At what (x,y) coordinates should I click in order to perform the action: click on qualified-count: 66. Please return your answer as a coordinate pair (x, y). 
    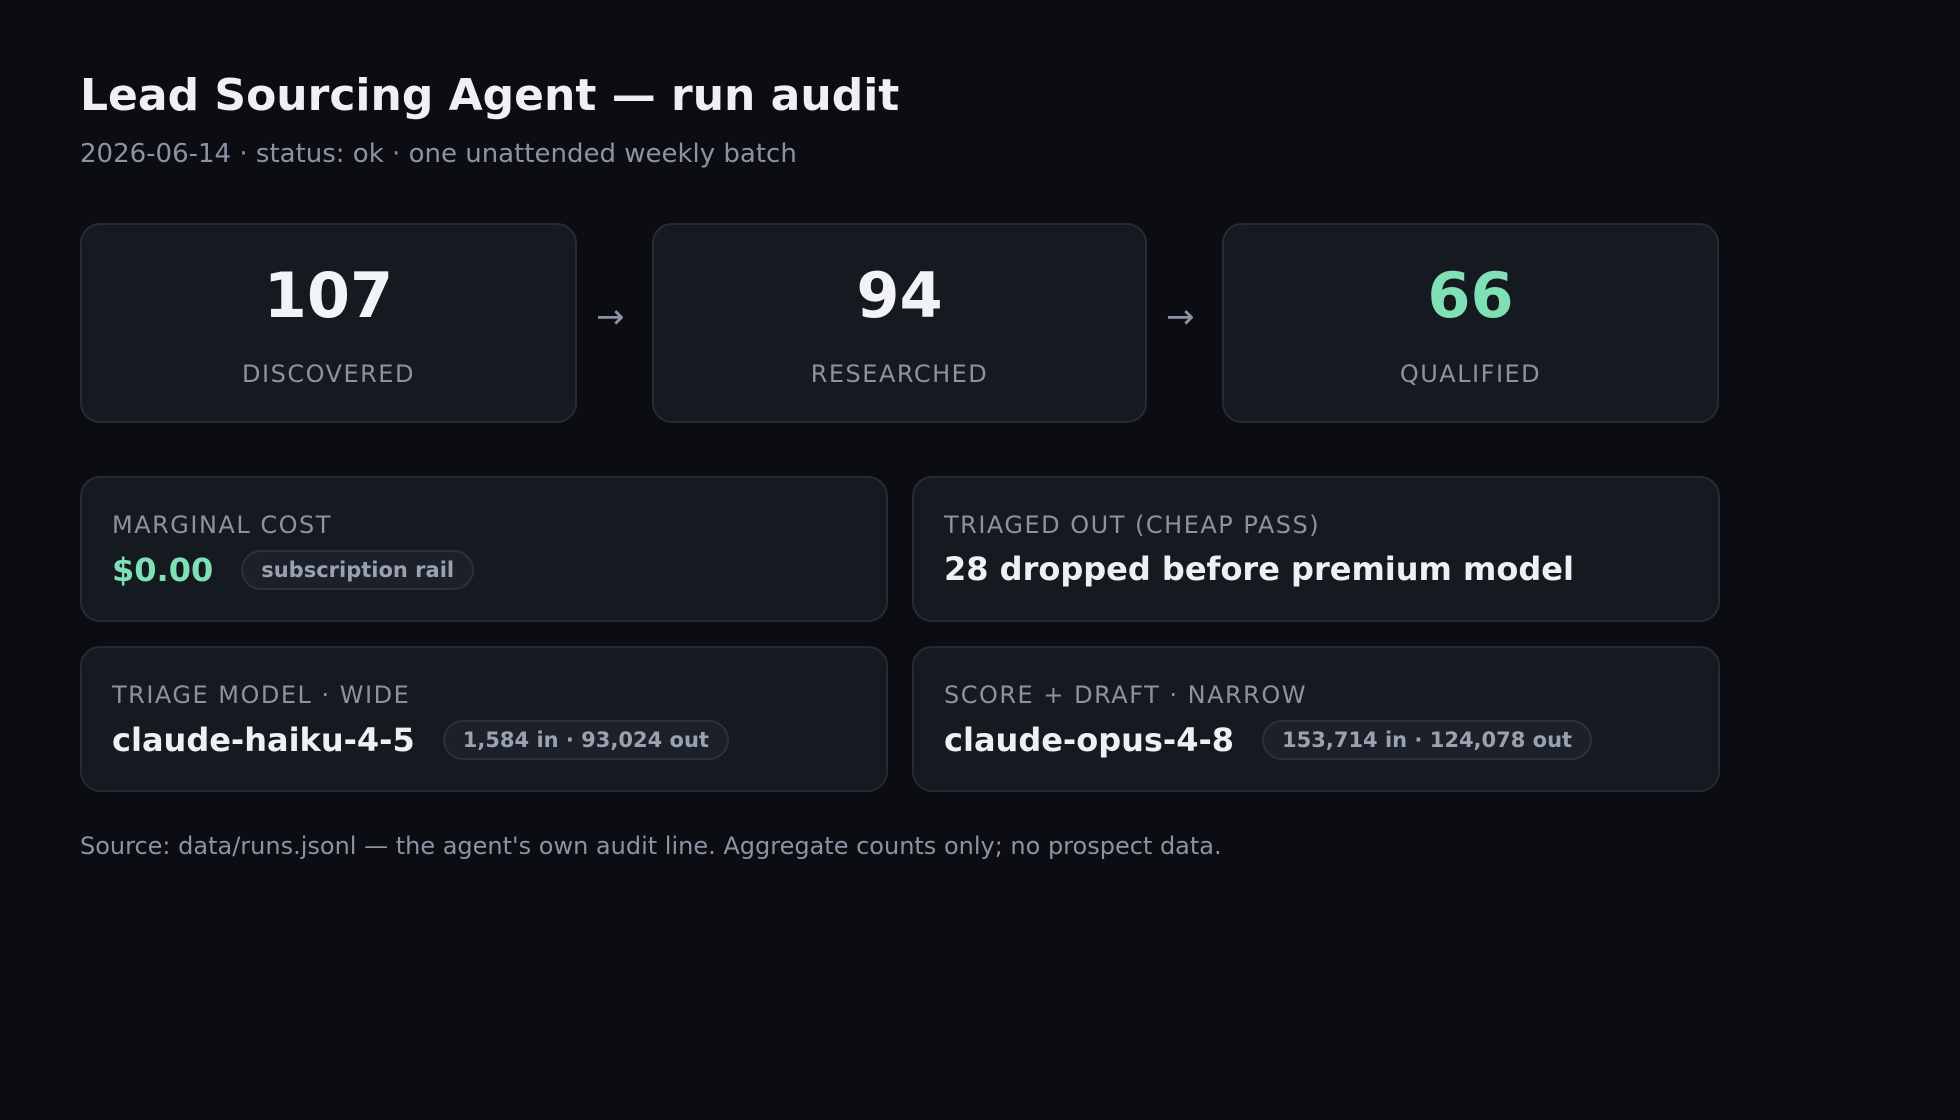
    Looking at the image, I should click on (1470, 295).